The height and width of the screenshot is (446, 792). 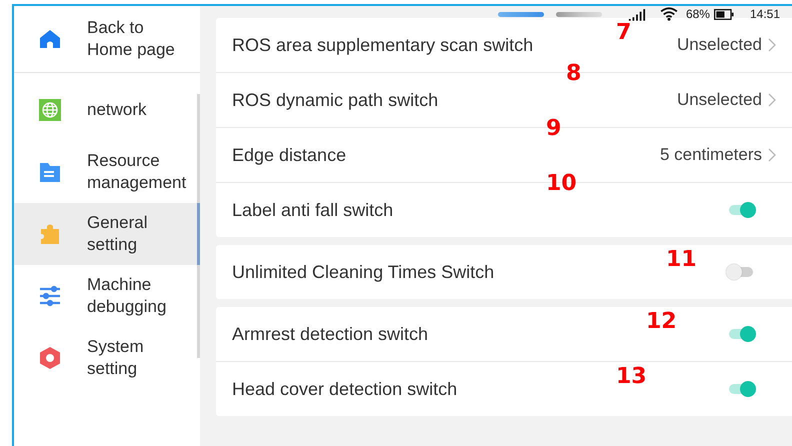 What do you see at coordinates (345, 389) in the screenshot?
I see `setting-label: Head cover detection switch` at bounding box center [345, 389].